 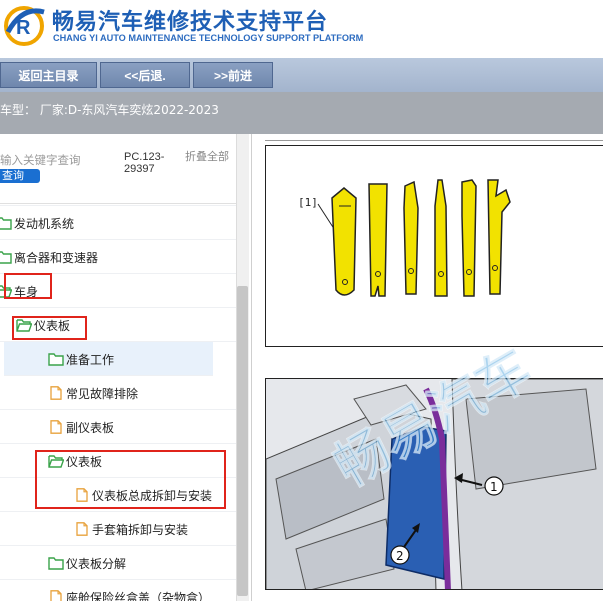 I want to click on tree-item-label: 发动机系统, so click(x=44, y=224).